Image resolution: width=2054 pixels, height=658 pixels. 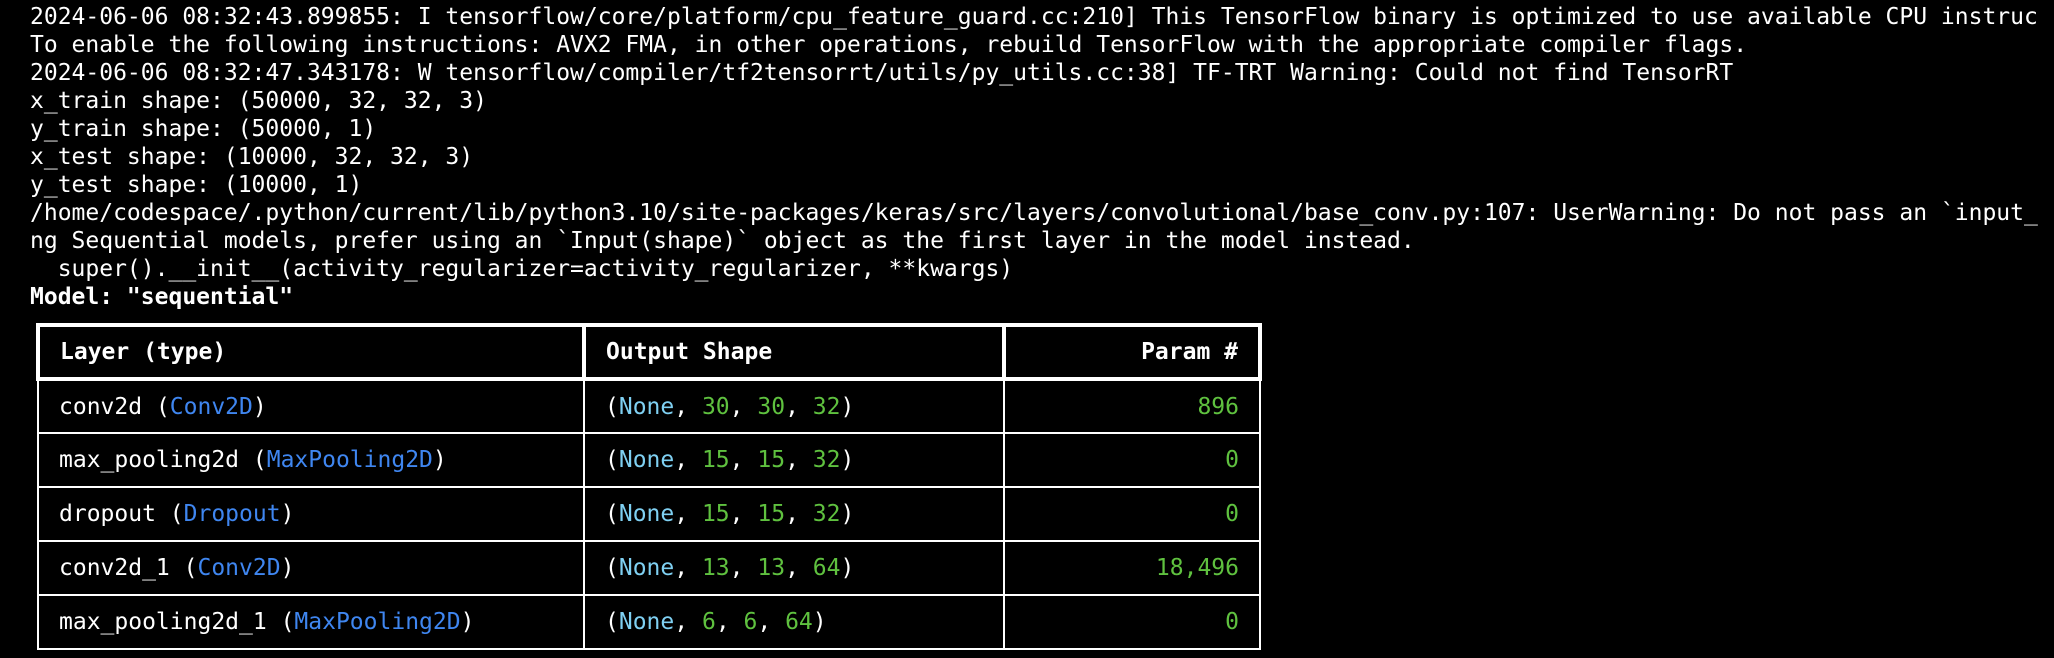 I want to click on layer-cell: max_pooling2d_1 (MaxPooling2D), so click(x=311, y=622).